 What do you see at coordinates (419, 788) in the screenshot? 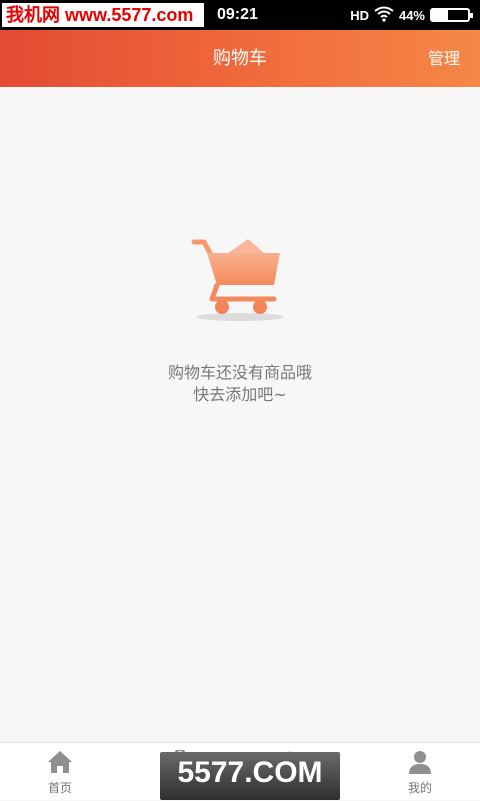
I see `tab-profile-label: 我的` at bounding box center [419, 788].